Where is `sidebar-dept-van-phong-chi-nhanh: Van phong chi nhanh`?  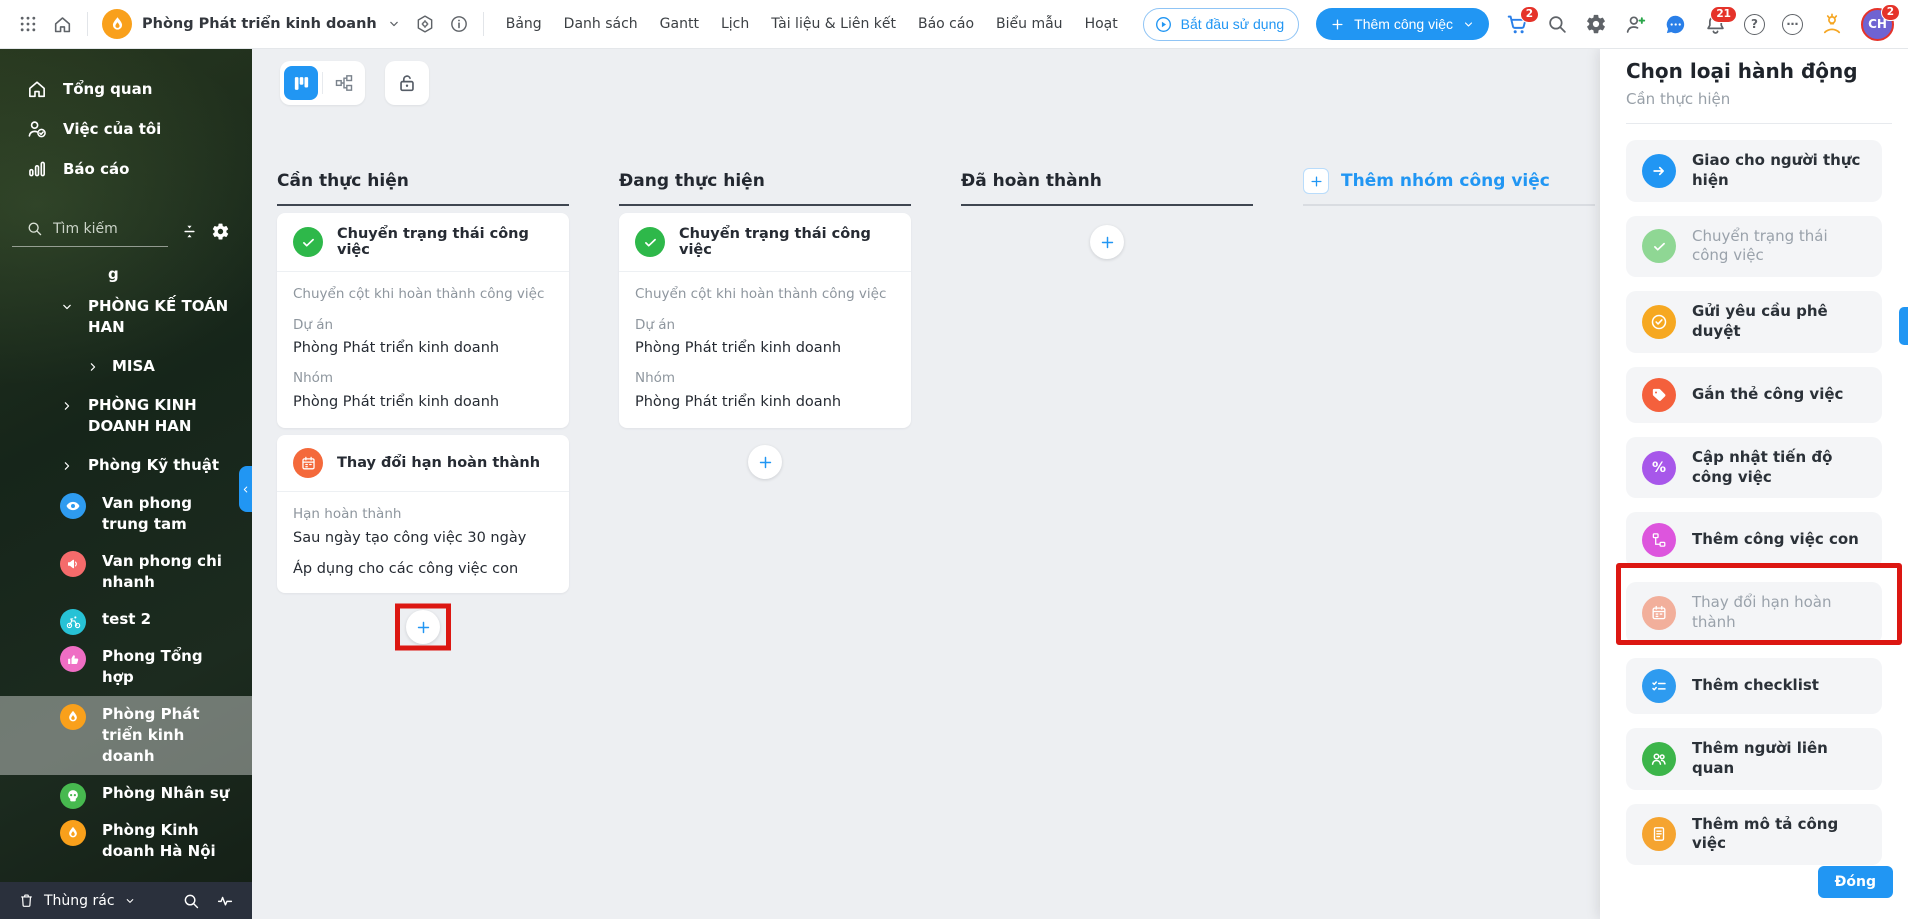
sidebar-dept-van-phong-chi-nhanh: Van phong chi nhanh is located at coordinates (126, 572).